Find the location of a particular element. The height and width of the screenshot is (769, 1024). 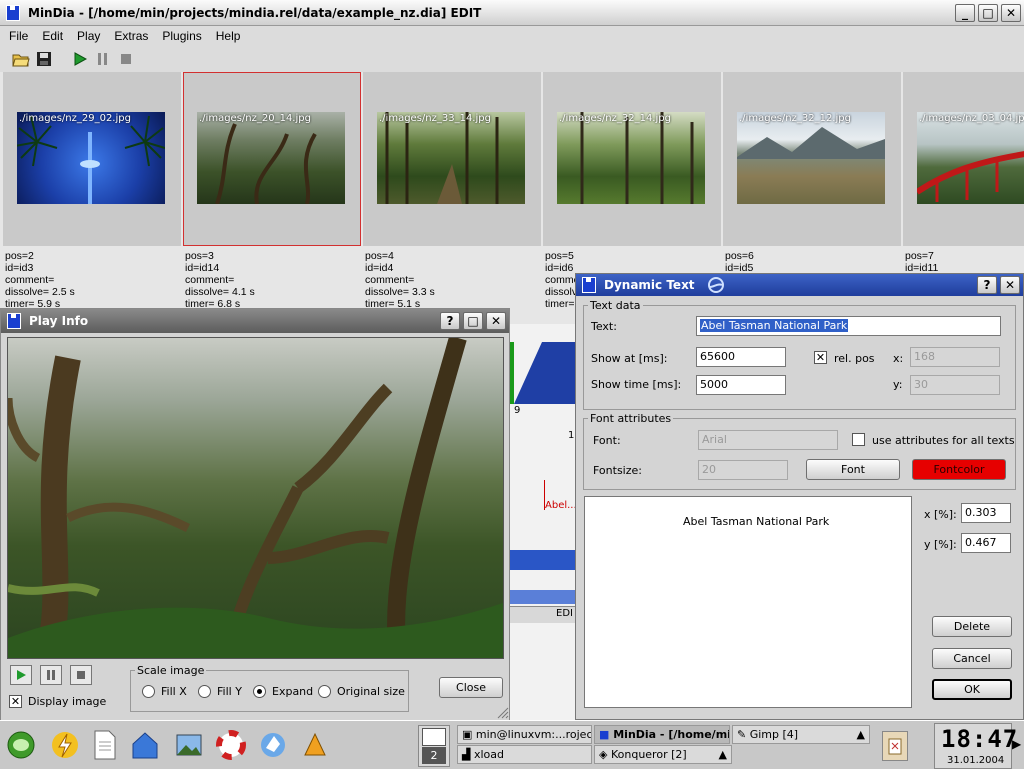

slide-thumbnail: ./images/nz_29_02.jpg is located at coordinates (92, 159).